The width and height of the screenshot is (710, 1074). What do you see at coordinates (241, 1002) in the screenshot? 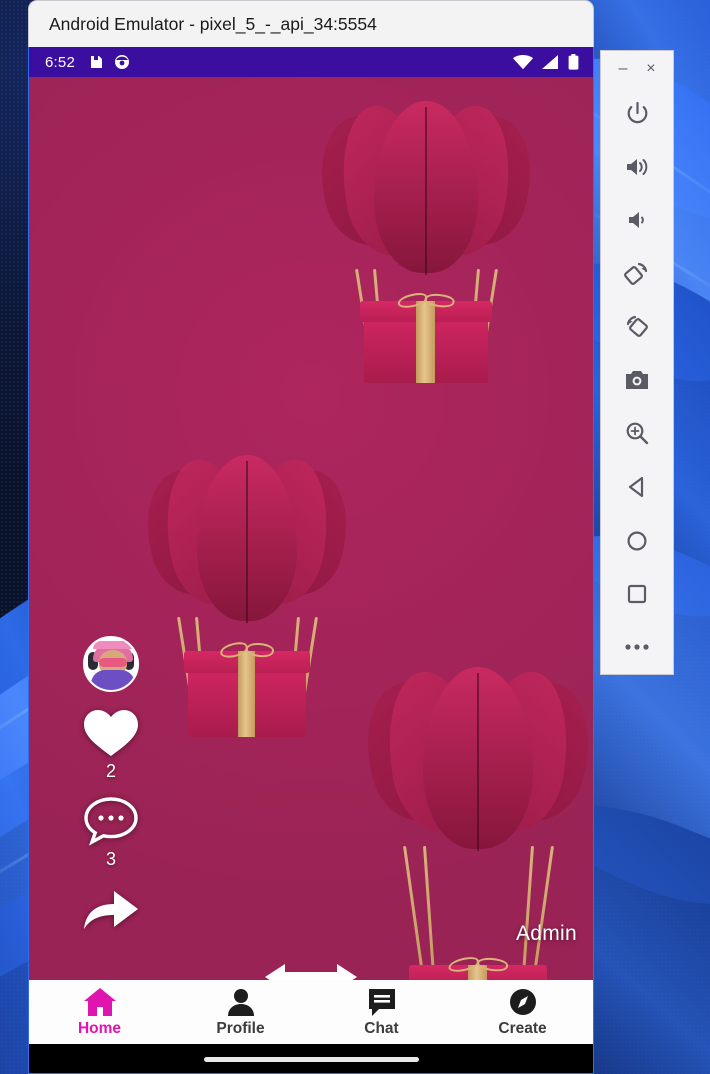
I see `person-icon` at bounding box center [241, 1002].